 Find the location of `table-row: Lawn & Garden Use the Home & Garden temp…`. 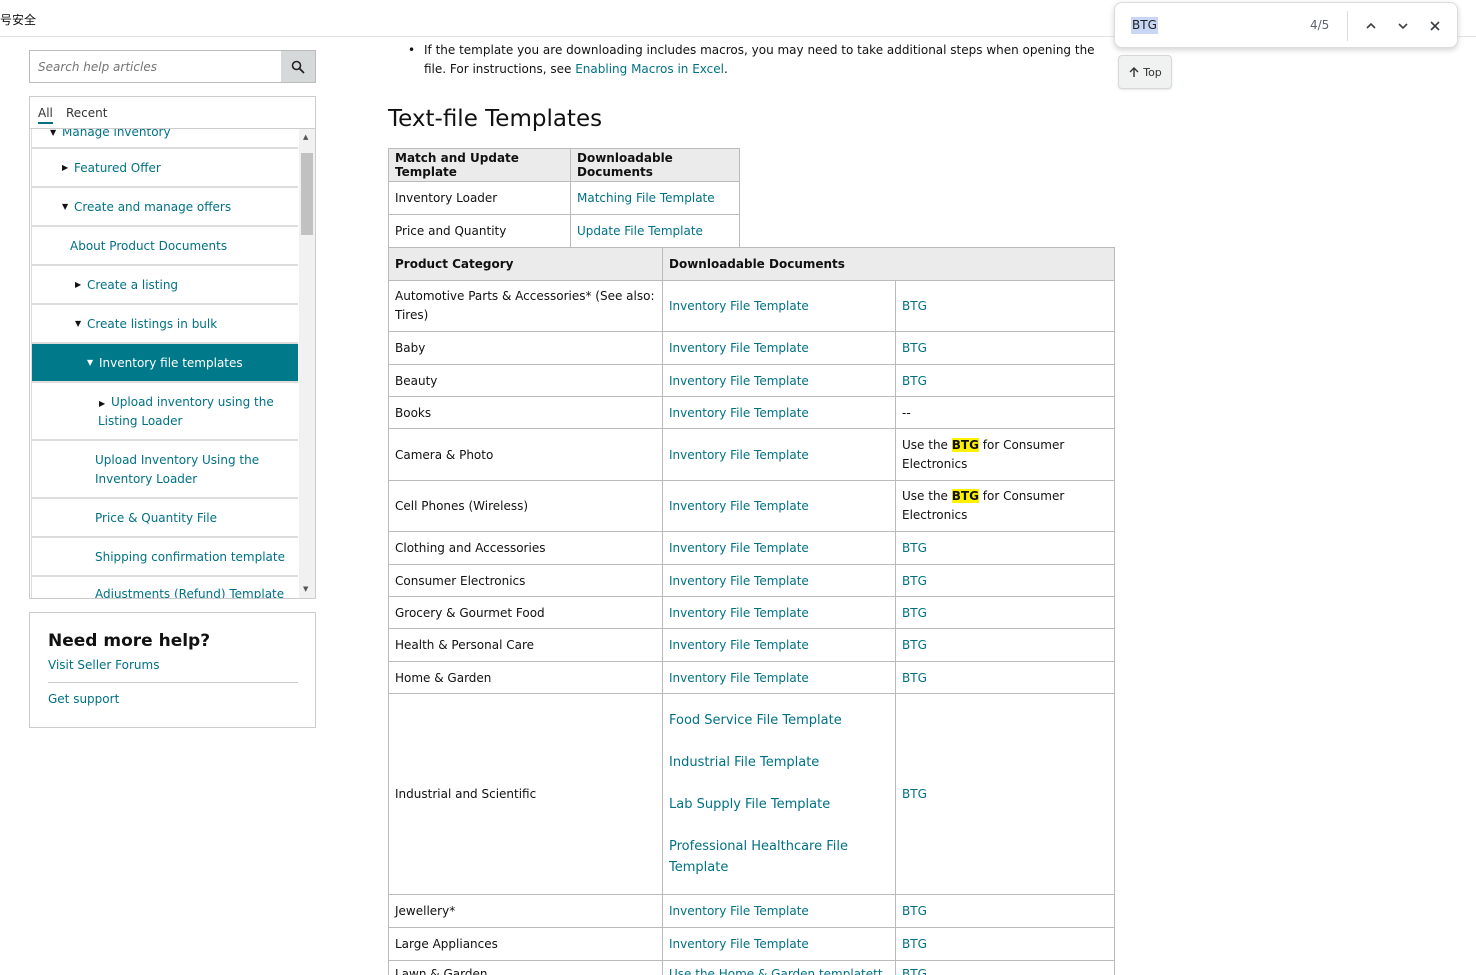

table-row: Lawn & Garden Use the Home & Garden temp… is located at coordinates (752, 967).